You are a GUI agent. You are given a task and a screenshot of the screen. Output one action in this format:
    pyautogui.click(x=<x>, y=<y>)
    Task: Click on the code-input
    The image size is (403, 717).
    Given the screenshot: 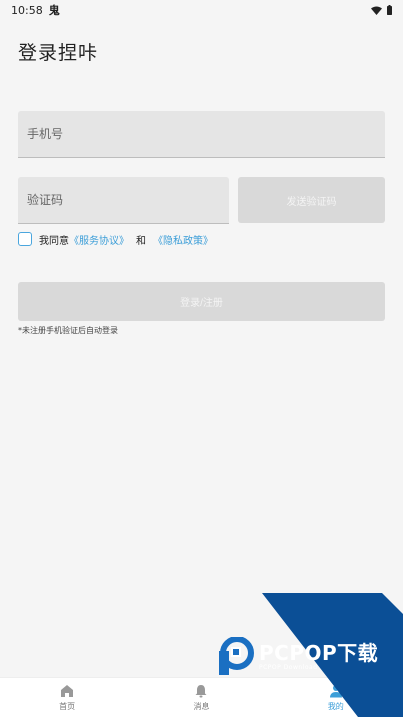 What is the action you would take?
    pyautogui.click(x=123, y=200)
    